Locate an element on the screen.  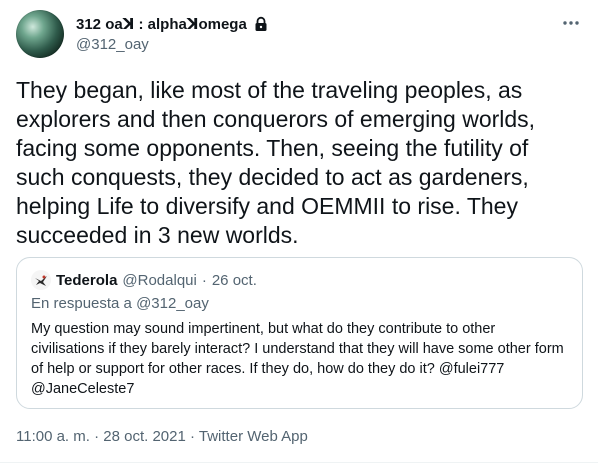
author-display-name: 312 oaꓘ : alphaꓘomega is located at coordinates (161, 24).